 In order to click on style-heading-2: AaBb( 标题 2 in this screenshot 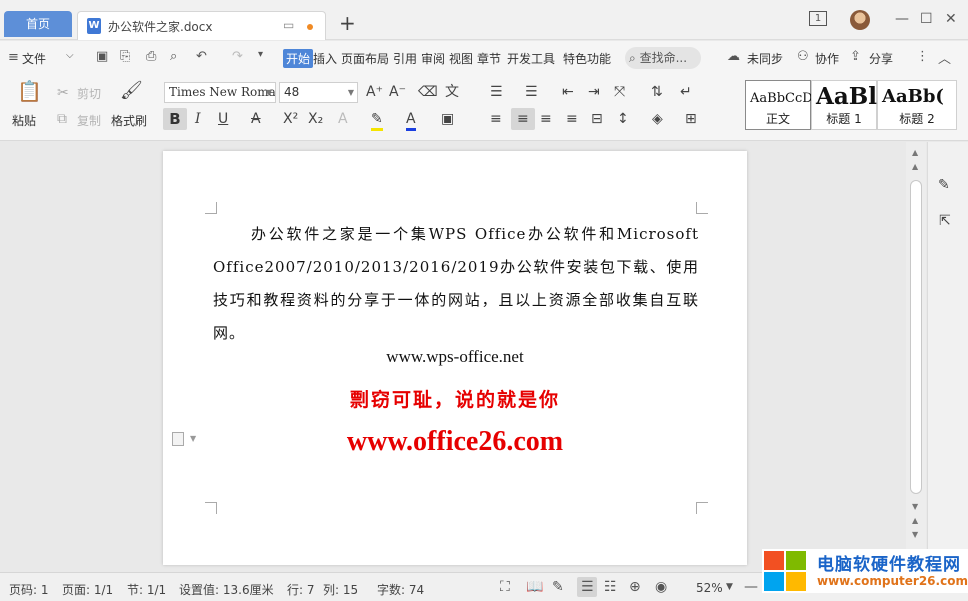, I will do `click(917, 105)`.